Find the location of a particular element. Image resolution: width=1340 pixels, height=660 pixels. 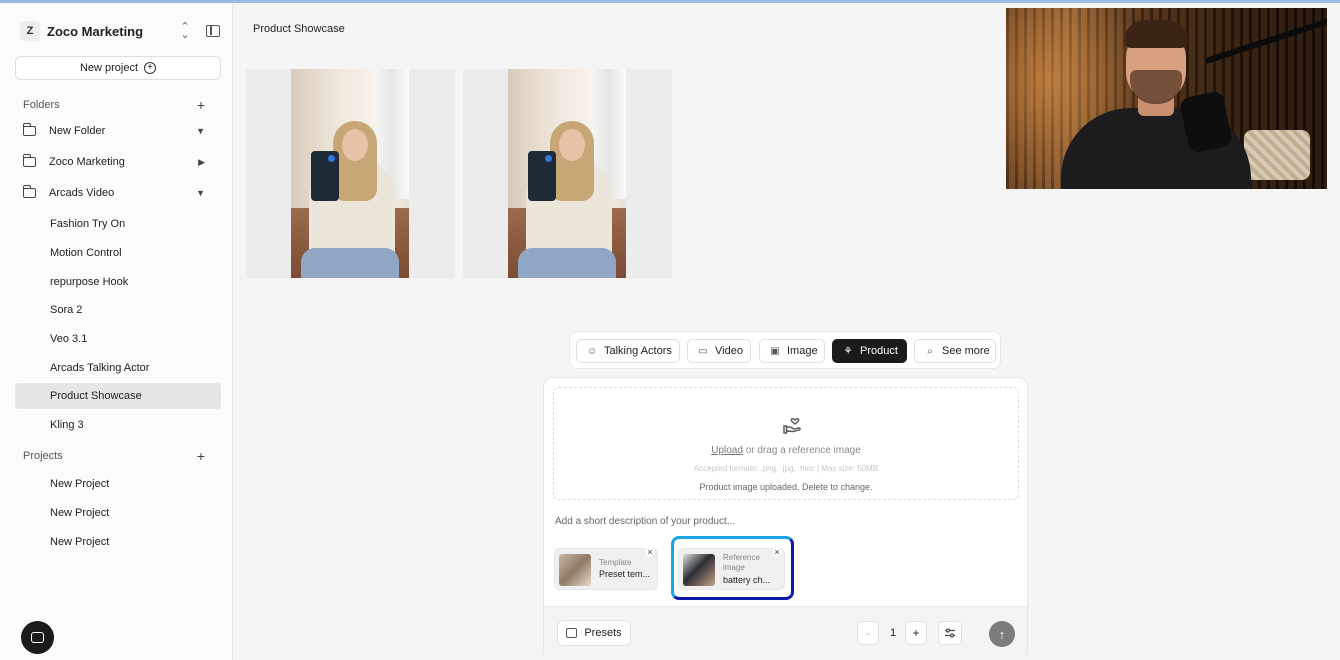

quantity-value: 1 is located at coordinates (893, 633).